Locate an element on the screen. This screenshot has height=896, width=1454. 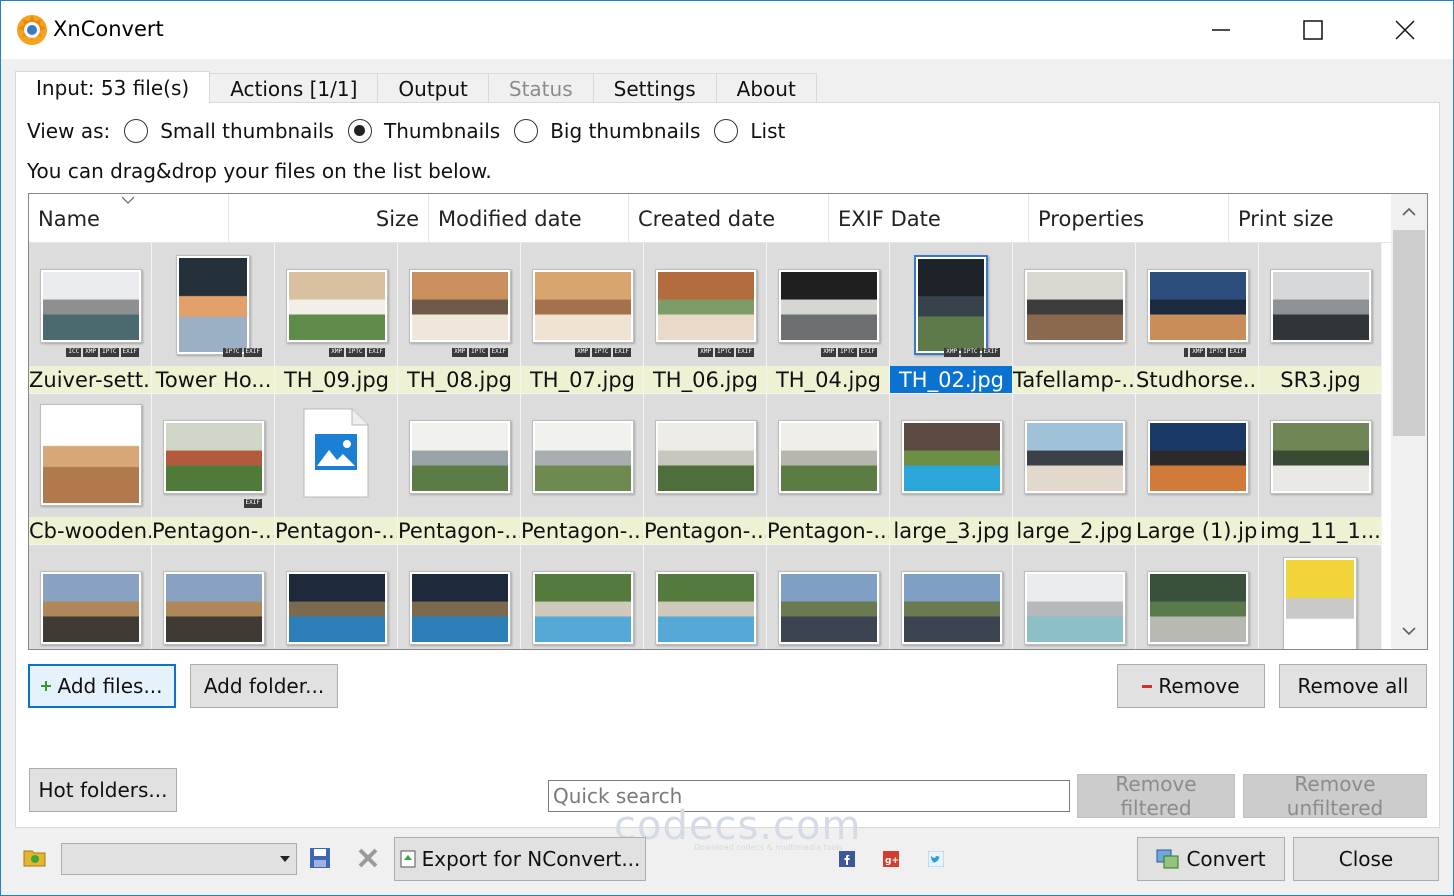
file-thumbnail: Large (1).jpg is located at coordinates (1197, 469).